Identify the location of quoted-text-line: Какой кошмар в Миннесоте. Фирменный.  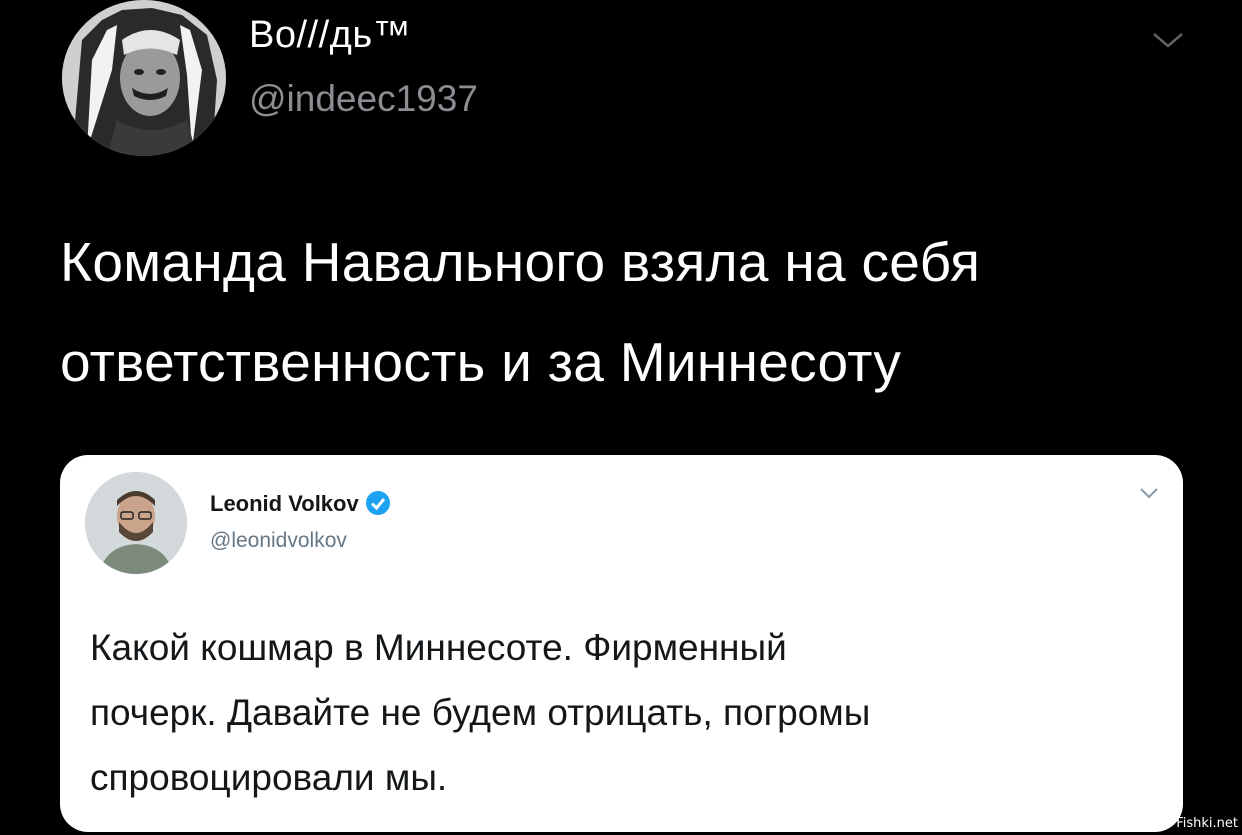
(438, 647).